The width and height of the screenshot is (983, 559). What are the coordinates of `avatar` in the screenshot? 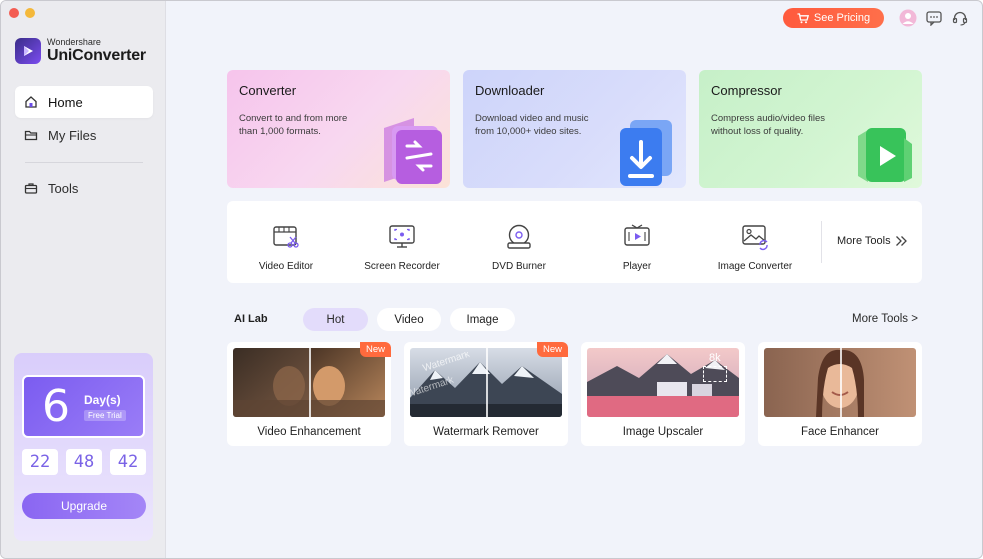 It's located at (908, 18).